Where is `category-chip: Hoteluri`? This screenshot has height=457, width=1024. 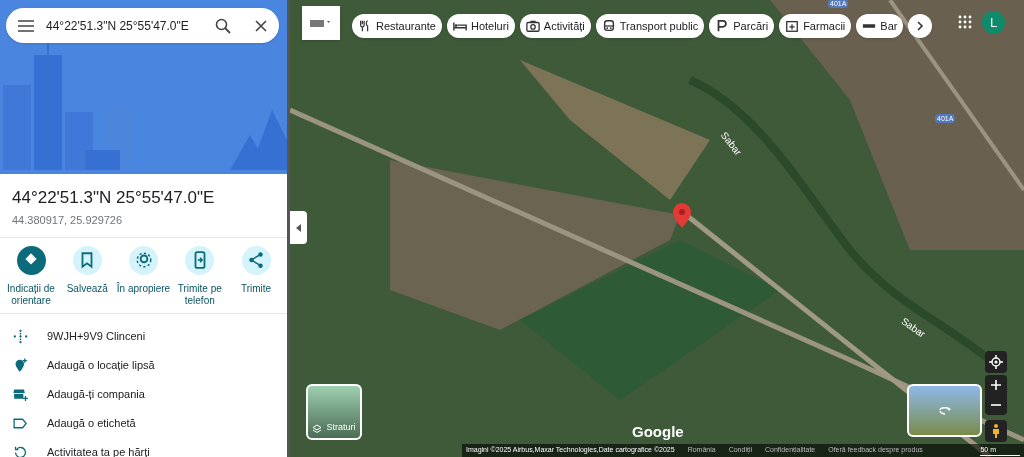 category-chip: Hoteluri is located at coordinates (480, 26).